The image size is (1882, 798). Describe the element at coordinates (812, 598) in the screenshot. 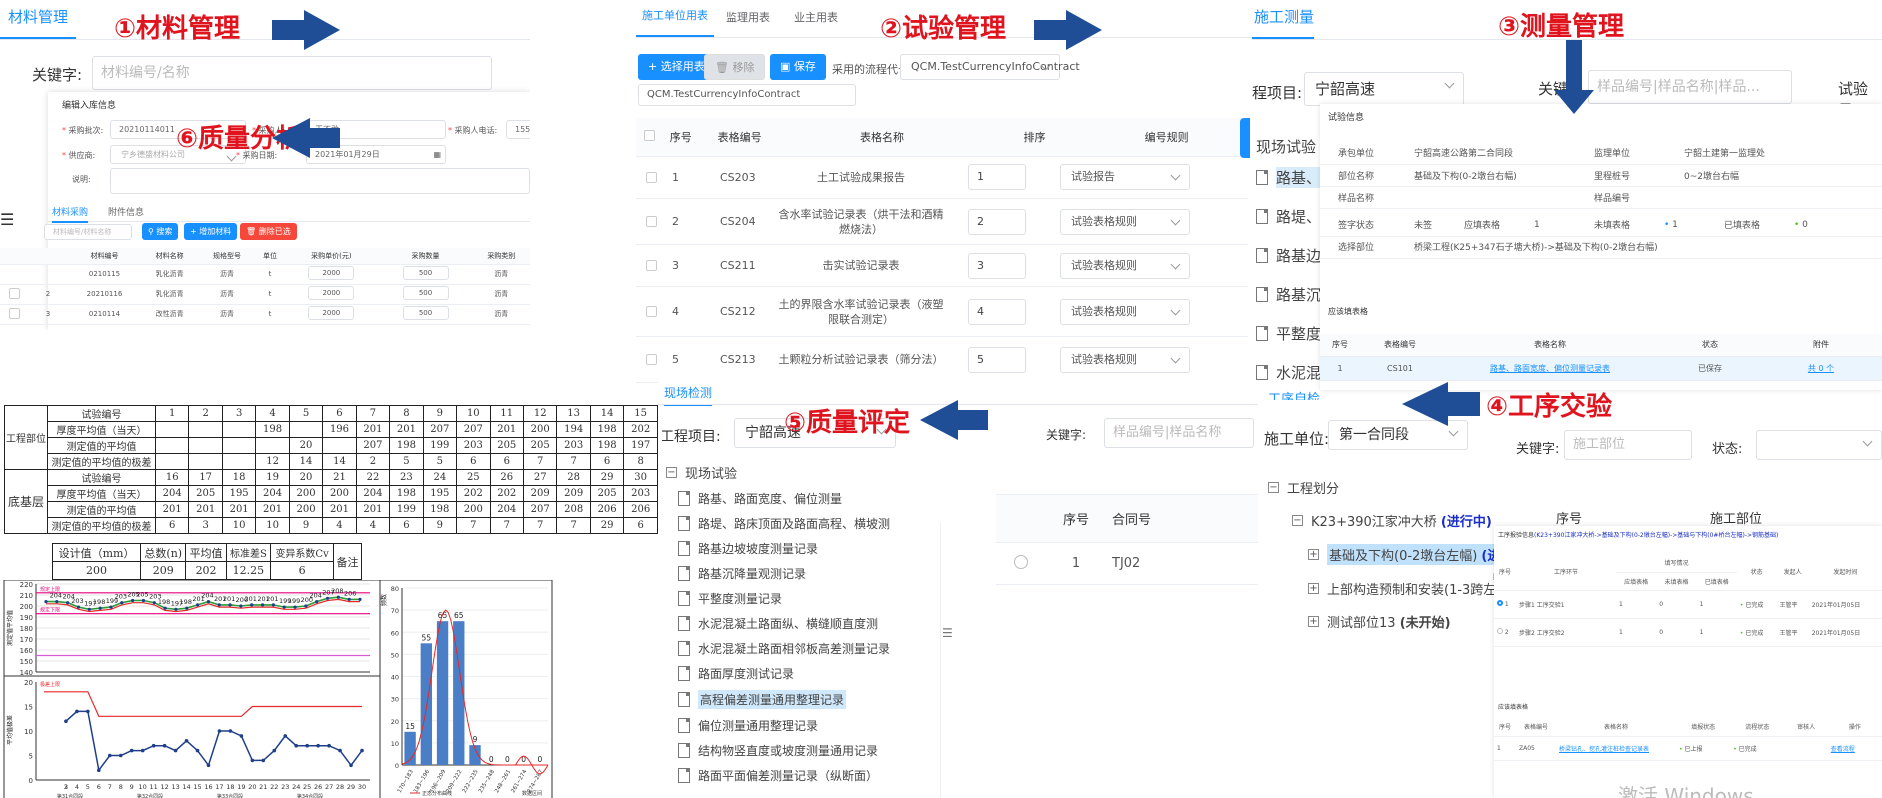

I see `tree-item: 平整度测量记录` at that location.